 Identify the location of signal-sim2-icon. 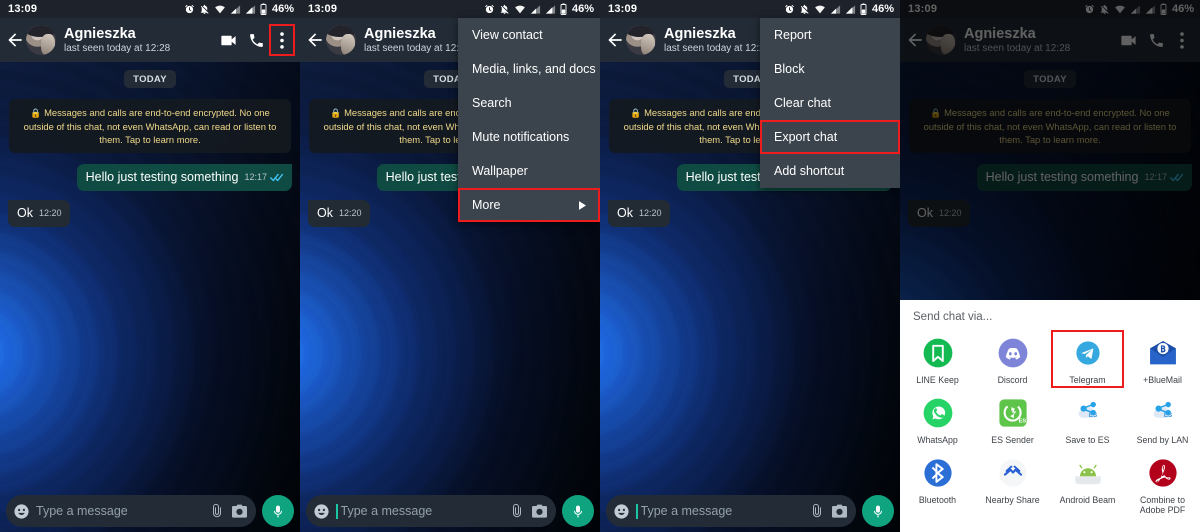
(850, 9).